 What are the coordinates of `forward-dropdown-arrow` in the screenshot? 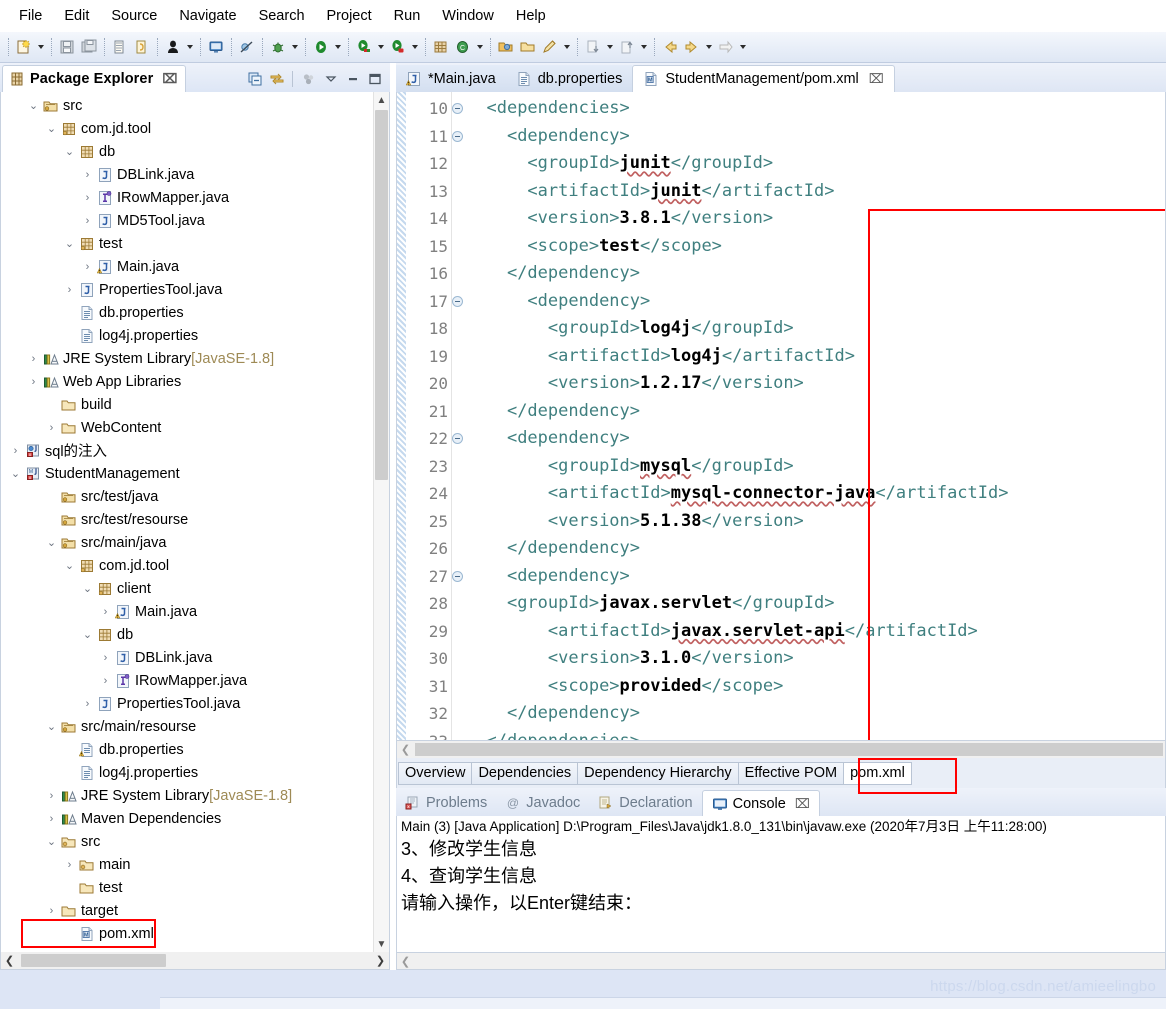 It's located at (709, 47).